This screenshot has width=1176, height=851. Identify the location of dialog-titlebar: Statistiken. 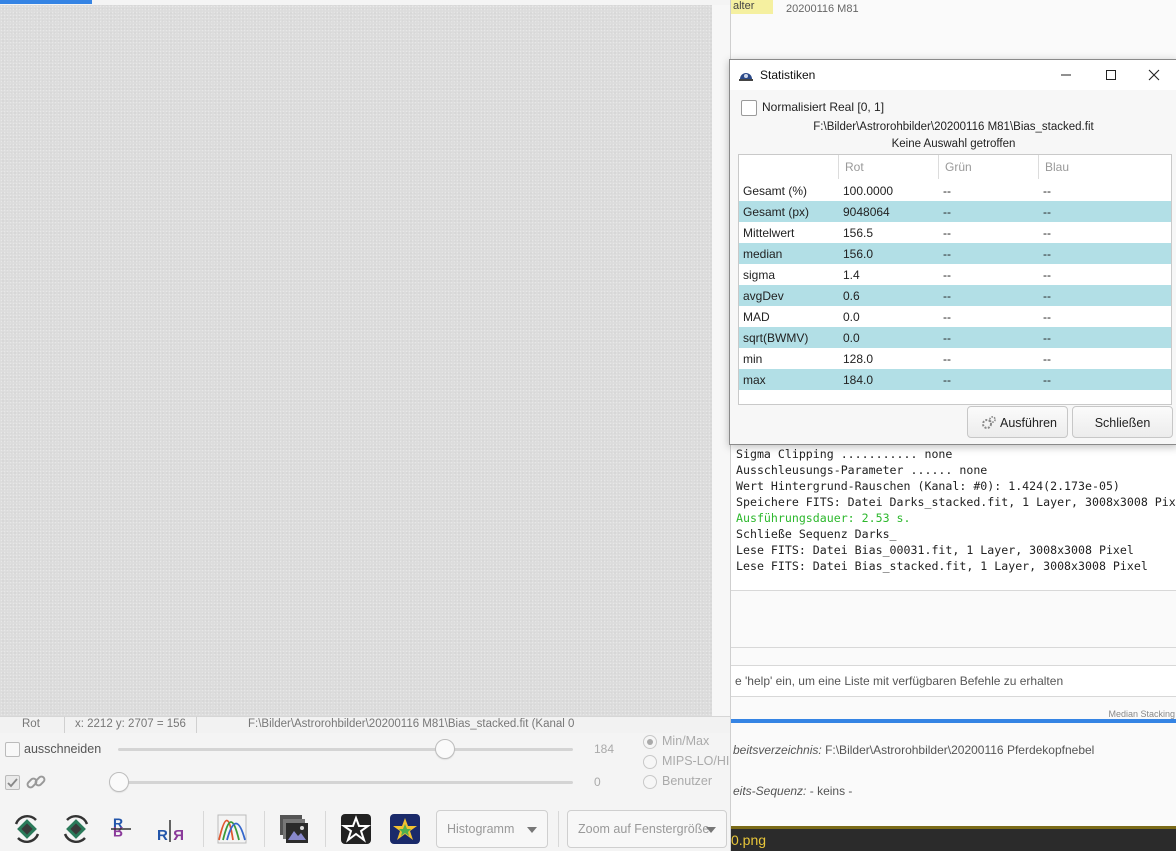
(953, 75).